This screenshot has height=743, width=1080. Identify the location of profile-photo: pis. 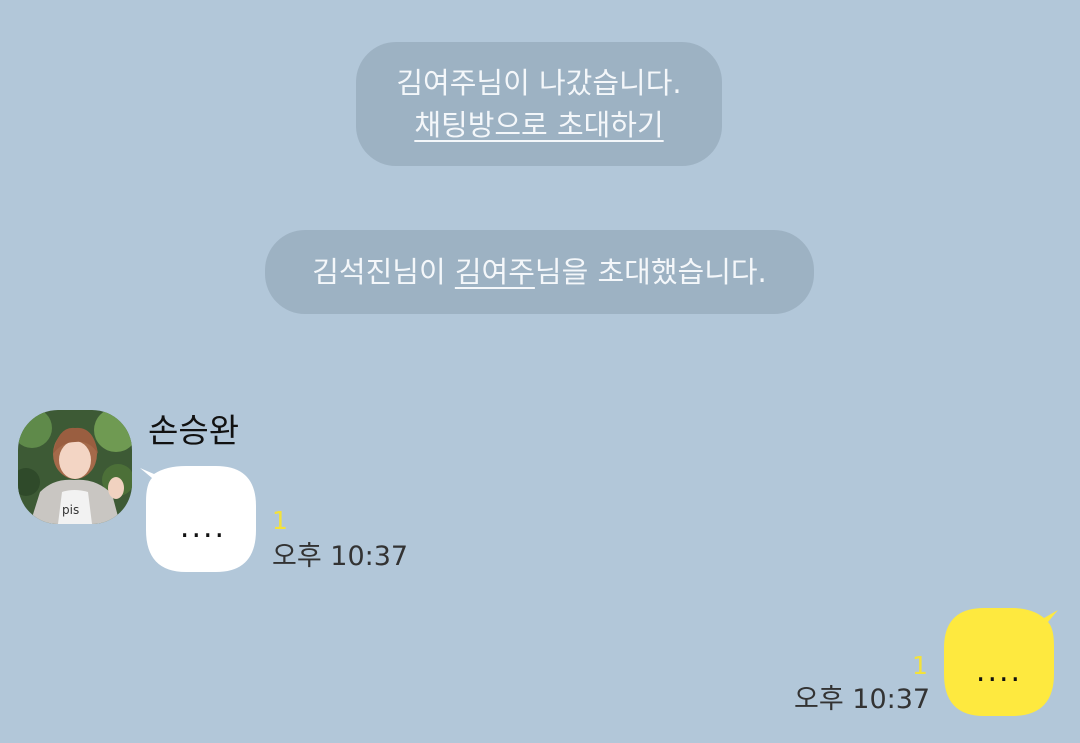
(75, 467).